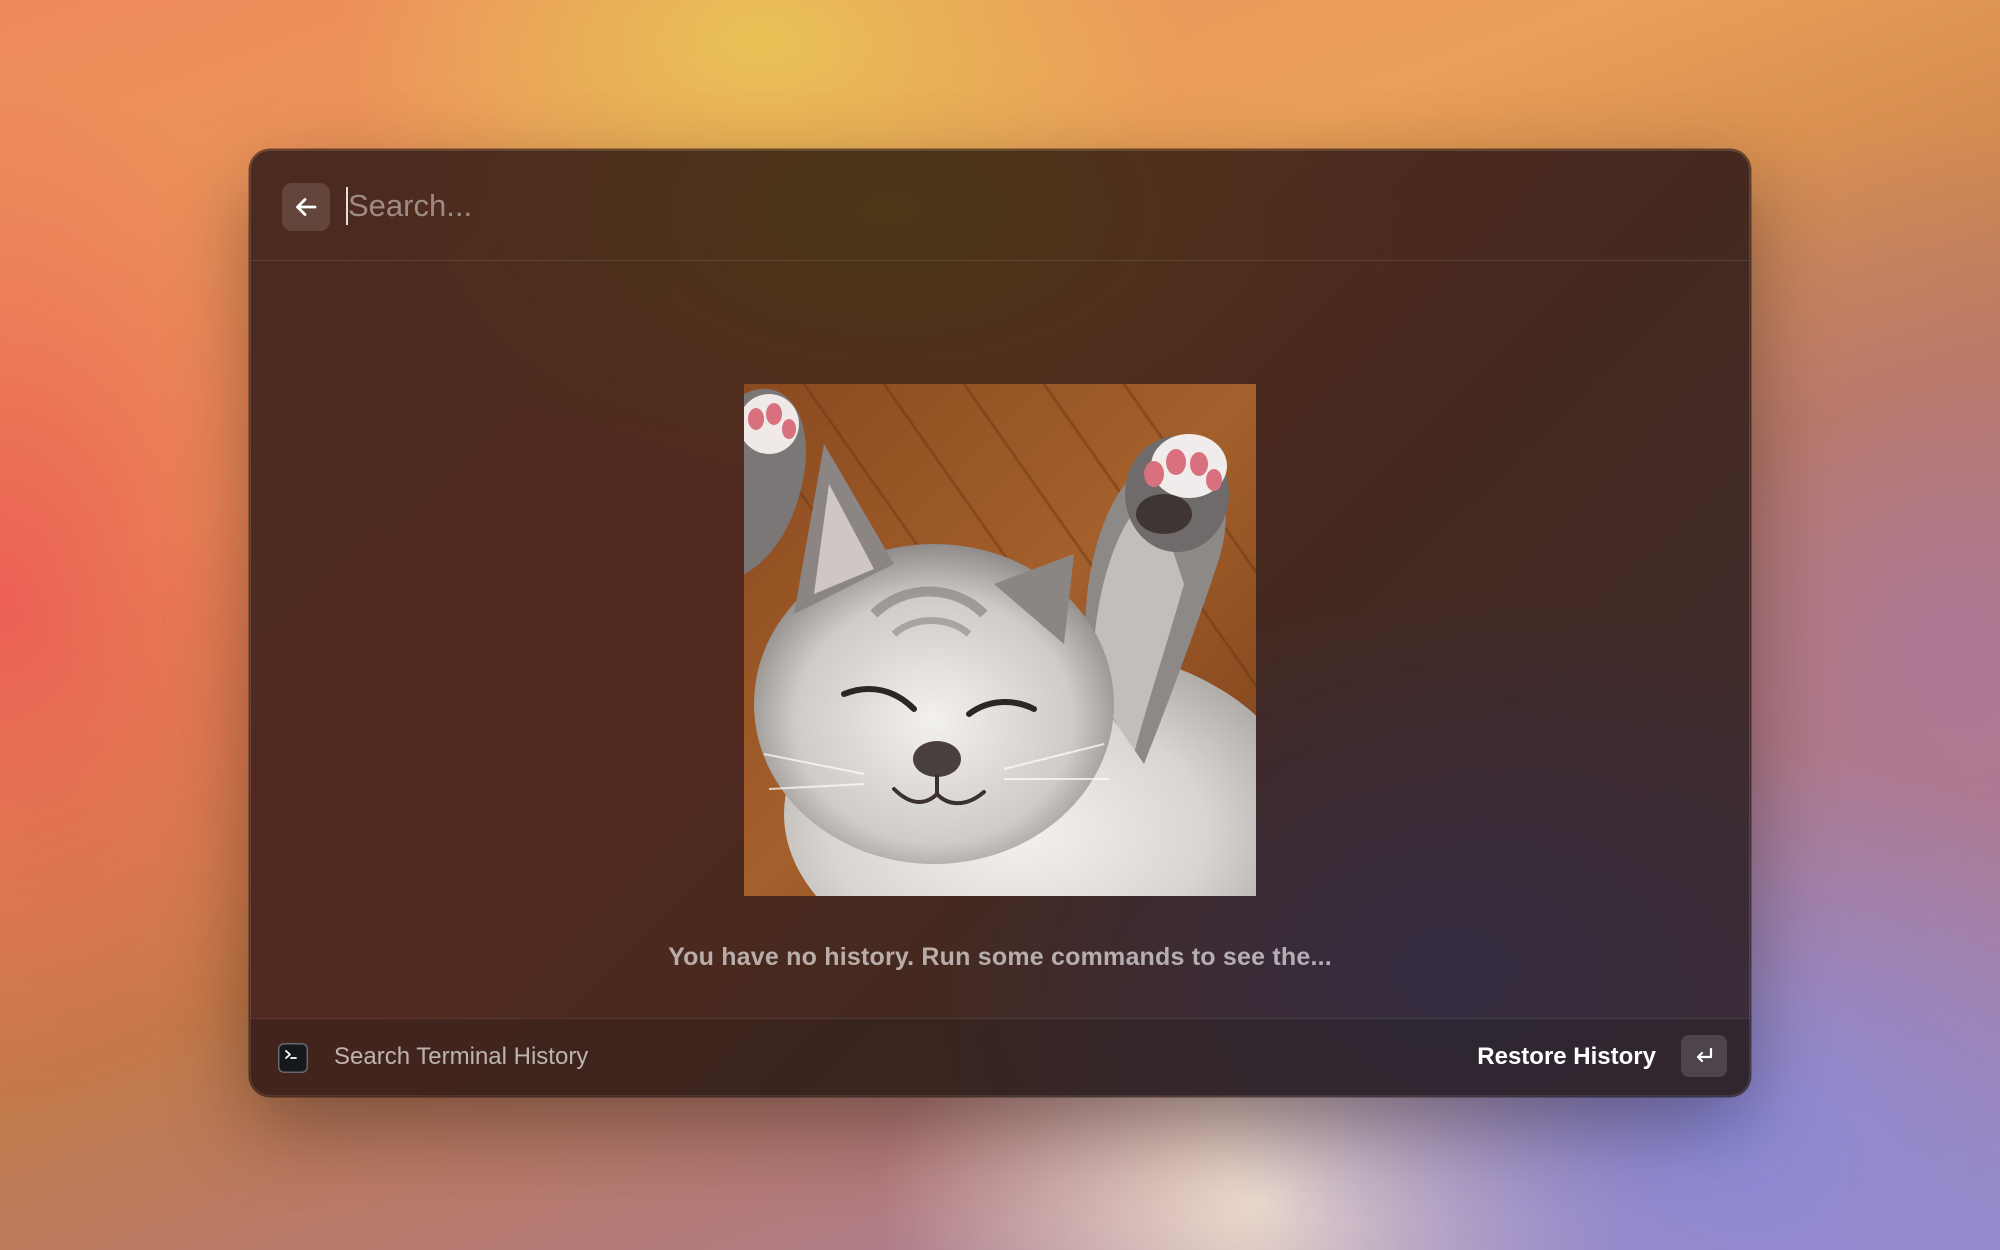 Image resolution: width=2000 pixels, height=1250 pixels. I want to click on terminal-icon, so click(293, 1058).